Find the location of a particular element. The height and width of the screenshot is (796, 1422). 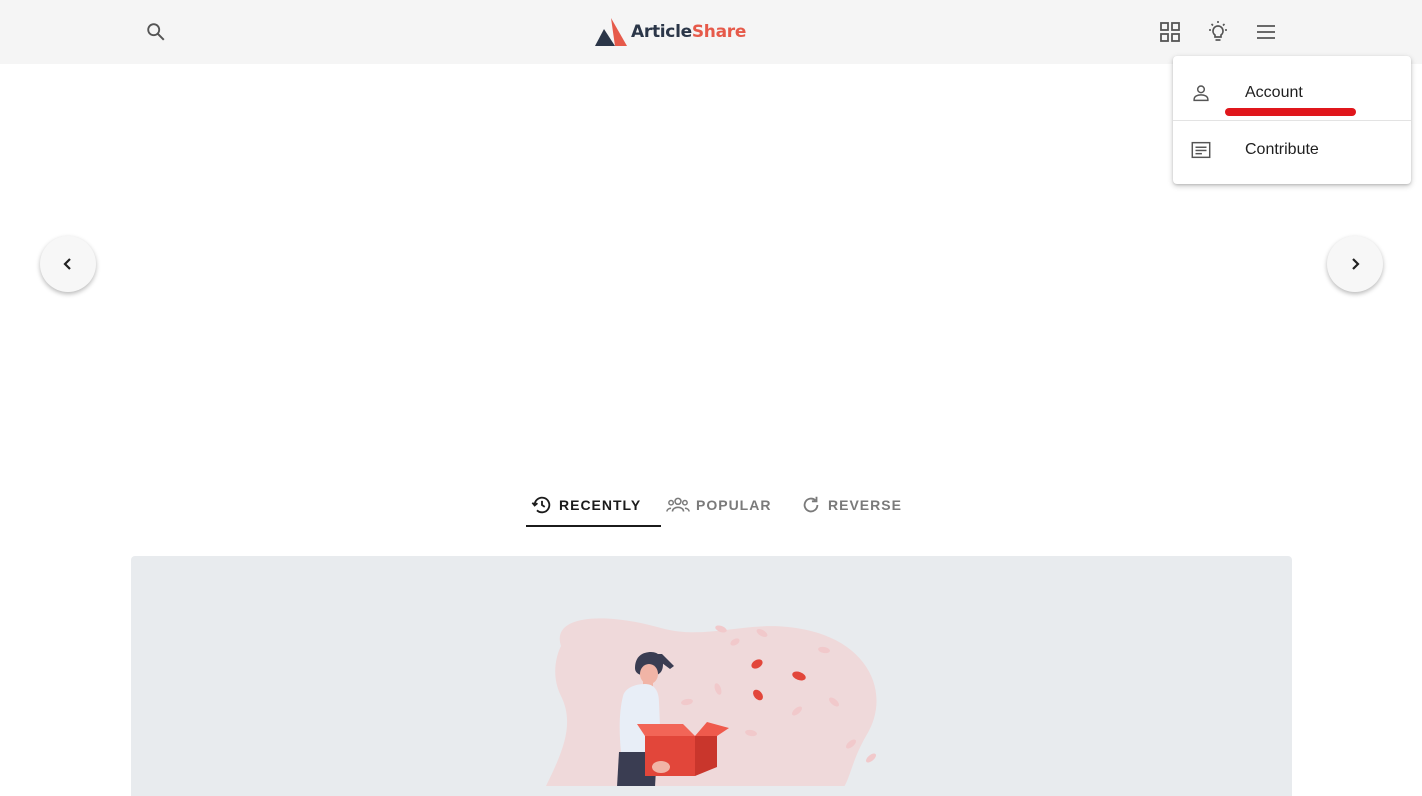

search-icon is located at coordinates (156, 32).